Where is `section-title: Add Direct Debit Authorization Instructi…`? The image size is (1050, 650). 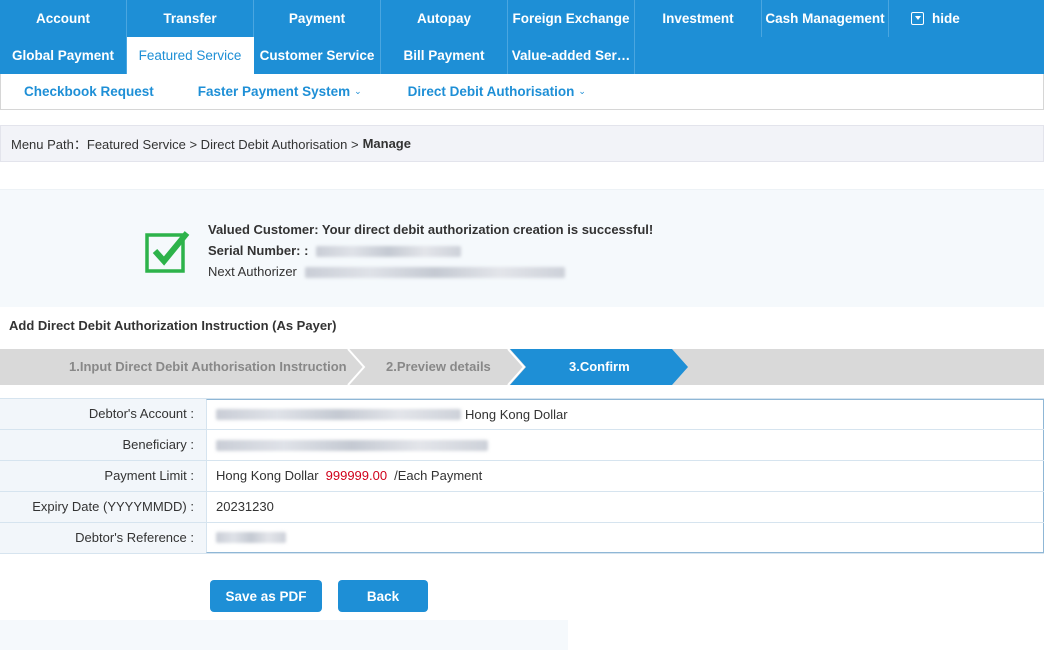
section-title: Add Direct Debit Authorization Instructi… is located at coordinates (173, 325).